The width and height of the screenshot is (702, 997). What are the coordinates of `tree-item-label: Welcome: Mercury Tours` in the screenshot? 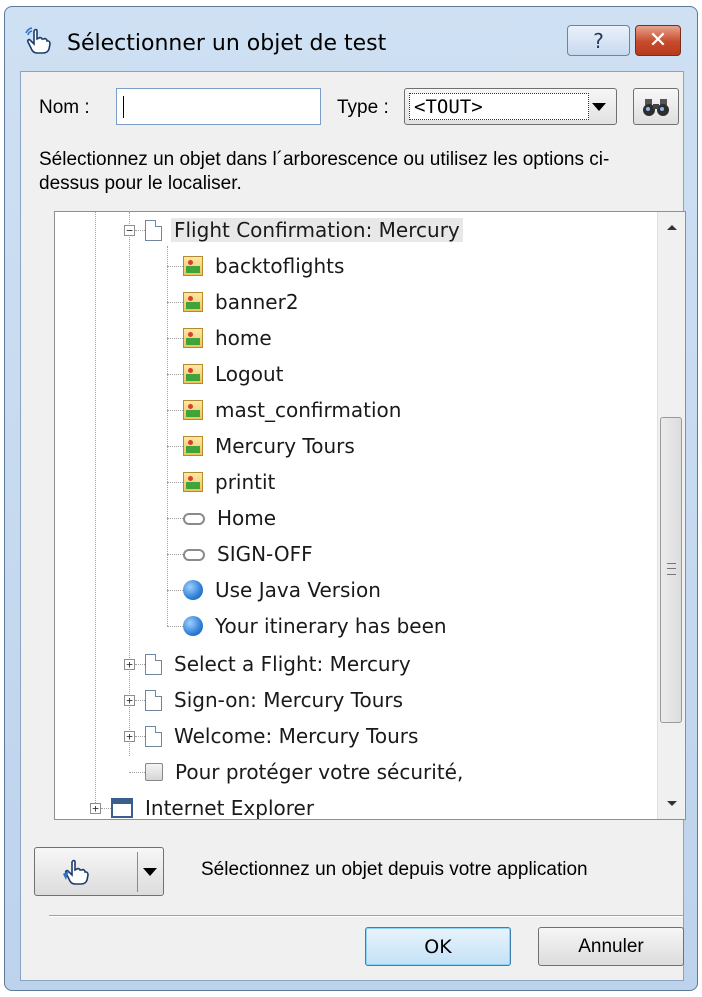 It's located at (296, 736).